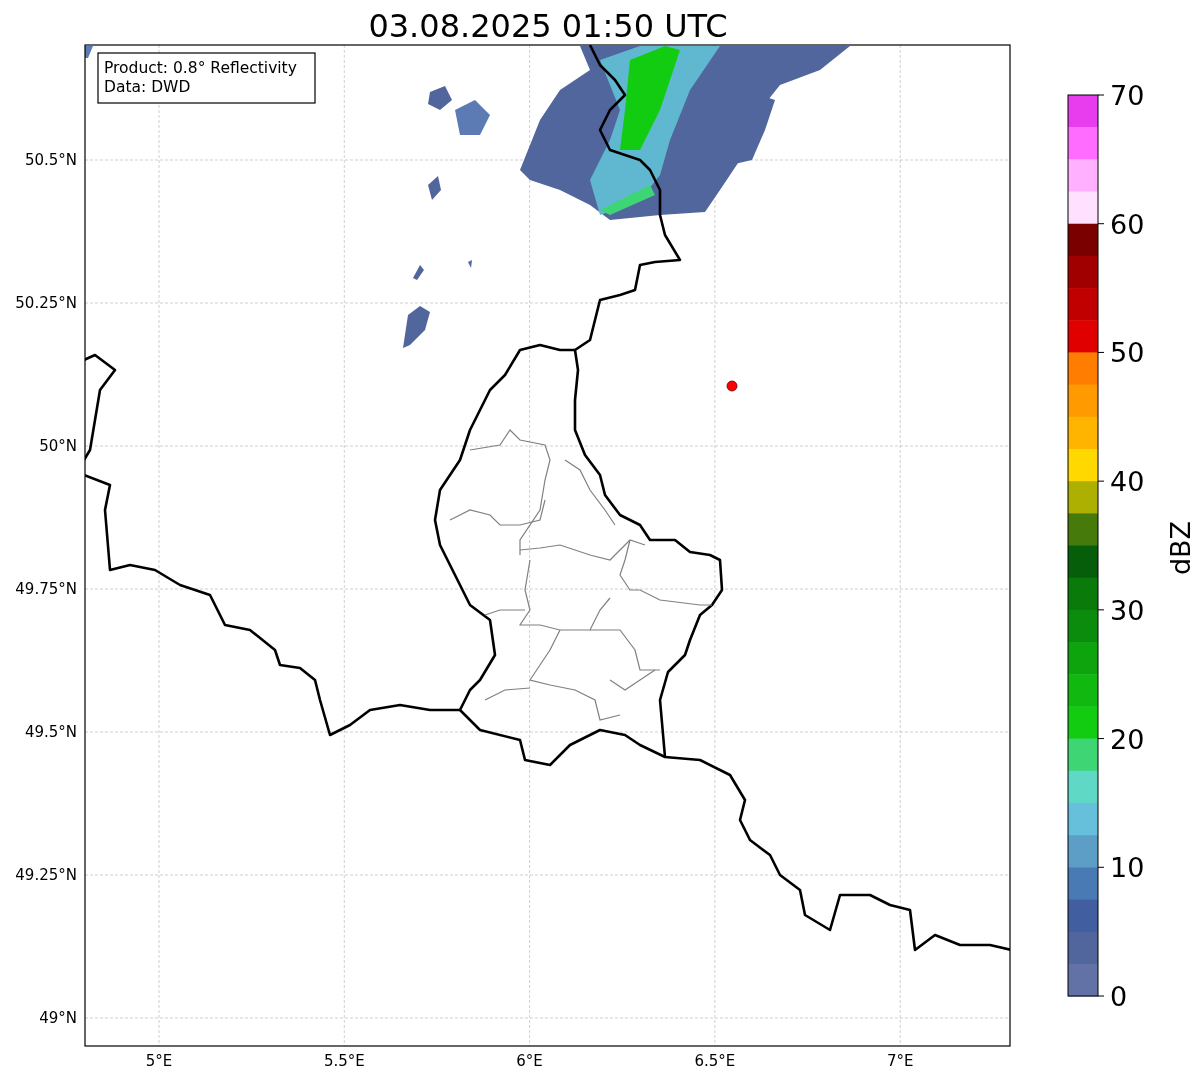 This screenshot has width=1202, height=1081. I want to click on colorbar-label: 20, so click(1127, 739).